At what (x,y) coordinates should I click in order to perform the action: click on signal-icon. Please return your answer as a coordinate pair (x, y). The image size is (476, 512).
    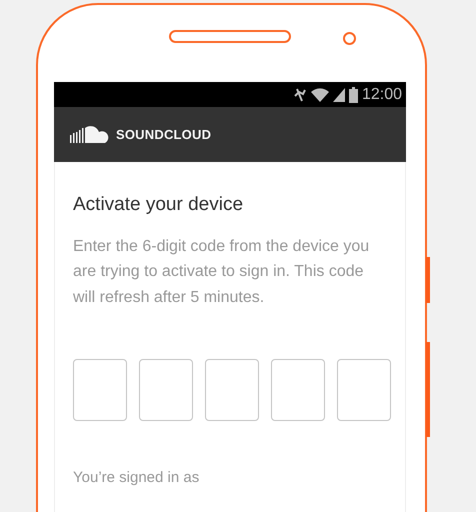
    Looking at the image, I should click on (338, 95).